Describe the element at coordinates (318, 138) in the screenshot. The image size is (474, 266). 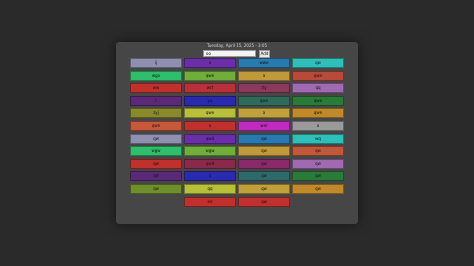
I see `task-tile: wq` at that location.